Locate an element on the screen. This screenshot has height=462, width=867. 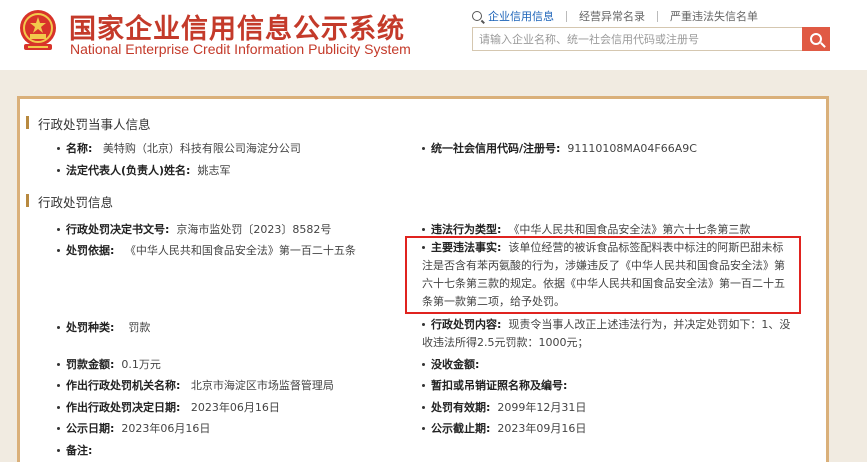
field-authority: 作出行政处罚机关名称: 北京市海淀区市场监督管理局 is located at coordinates (195, 385).